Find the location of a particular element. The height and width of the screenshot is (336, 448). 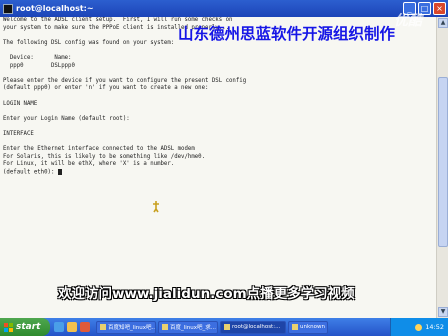

tray-icon is located at coordinates (419, 327).